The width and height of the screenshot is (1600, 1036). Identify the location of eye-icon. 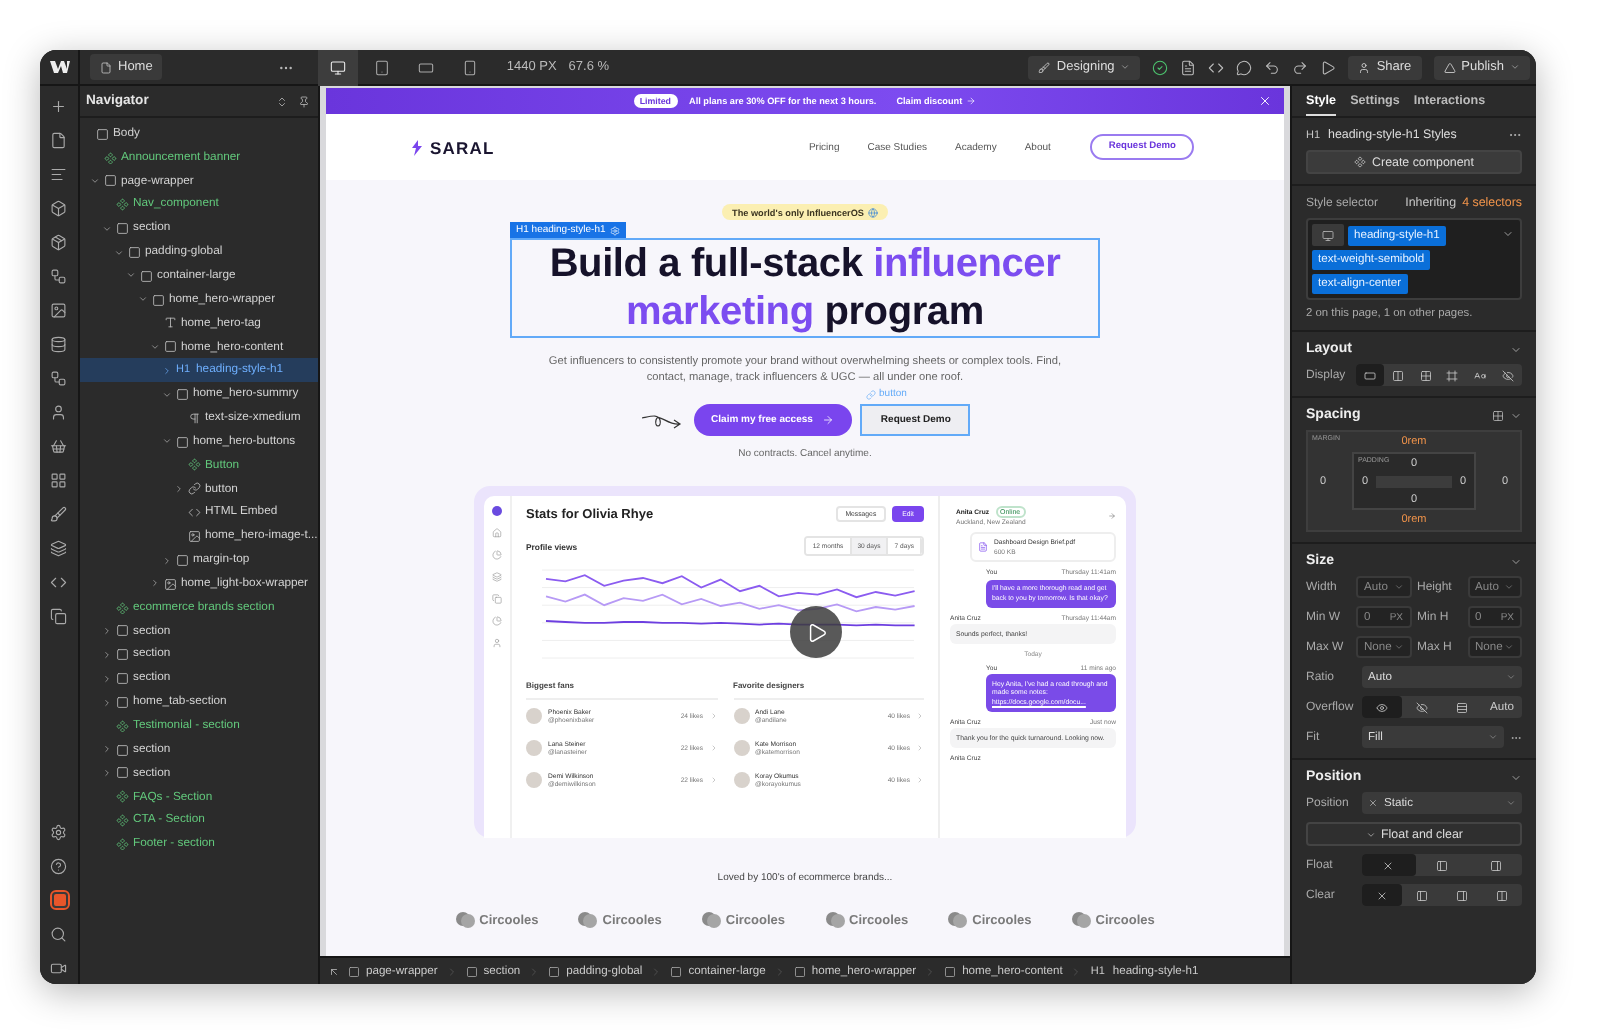
(1382, 707).